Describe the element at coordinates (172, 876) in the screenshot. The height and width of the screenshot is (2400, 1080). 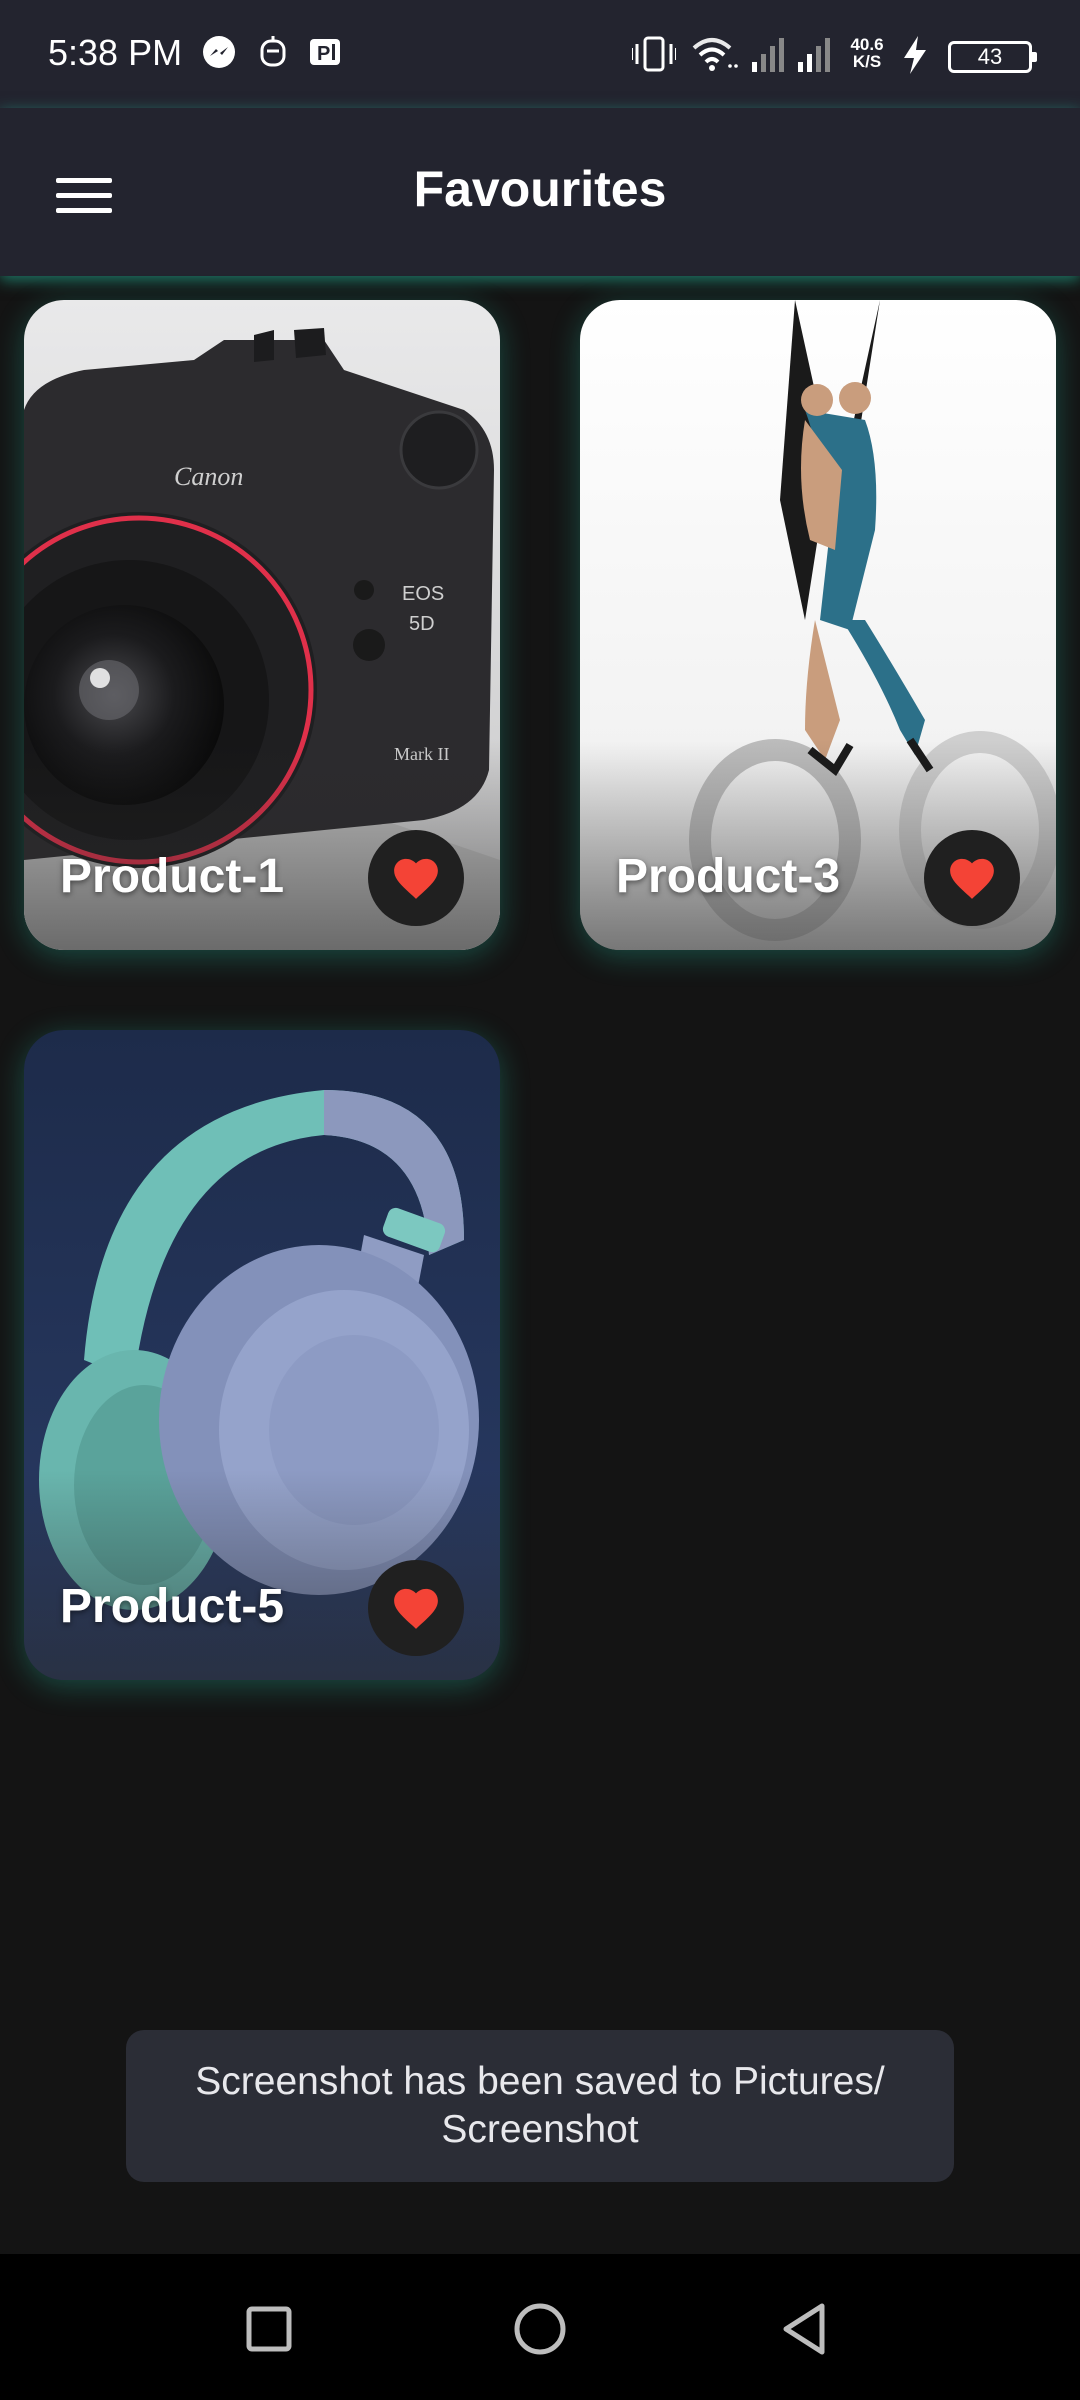
I see `product-name: Product-1` at that location.